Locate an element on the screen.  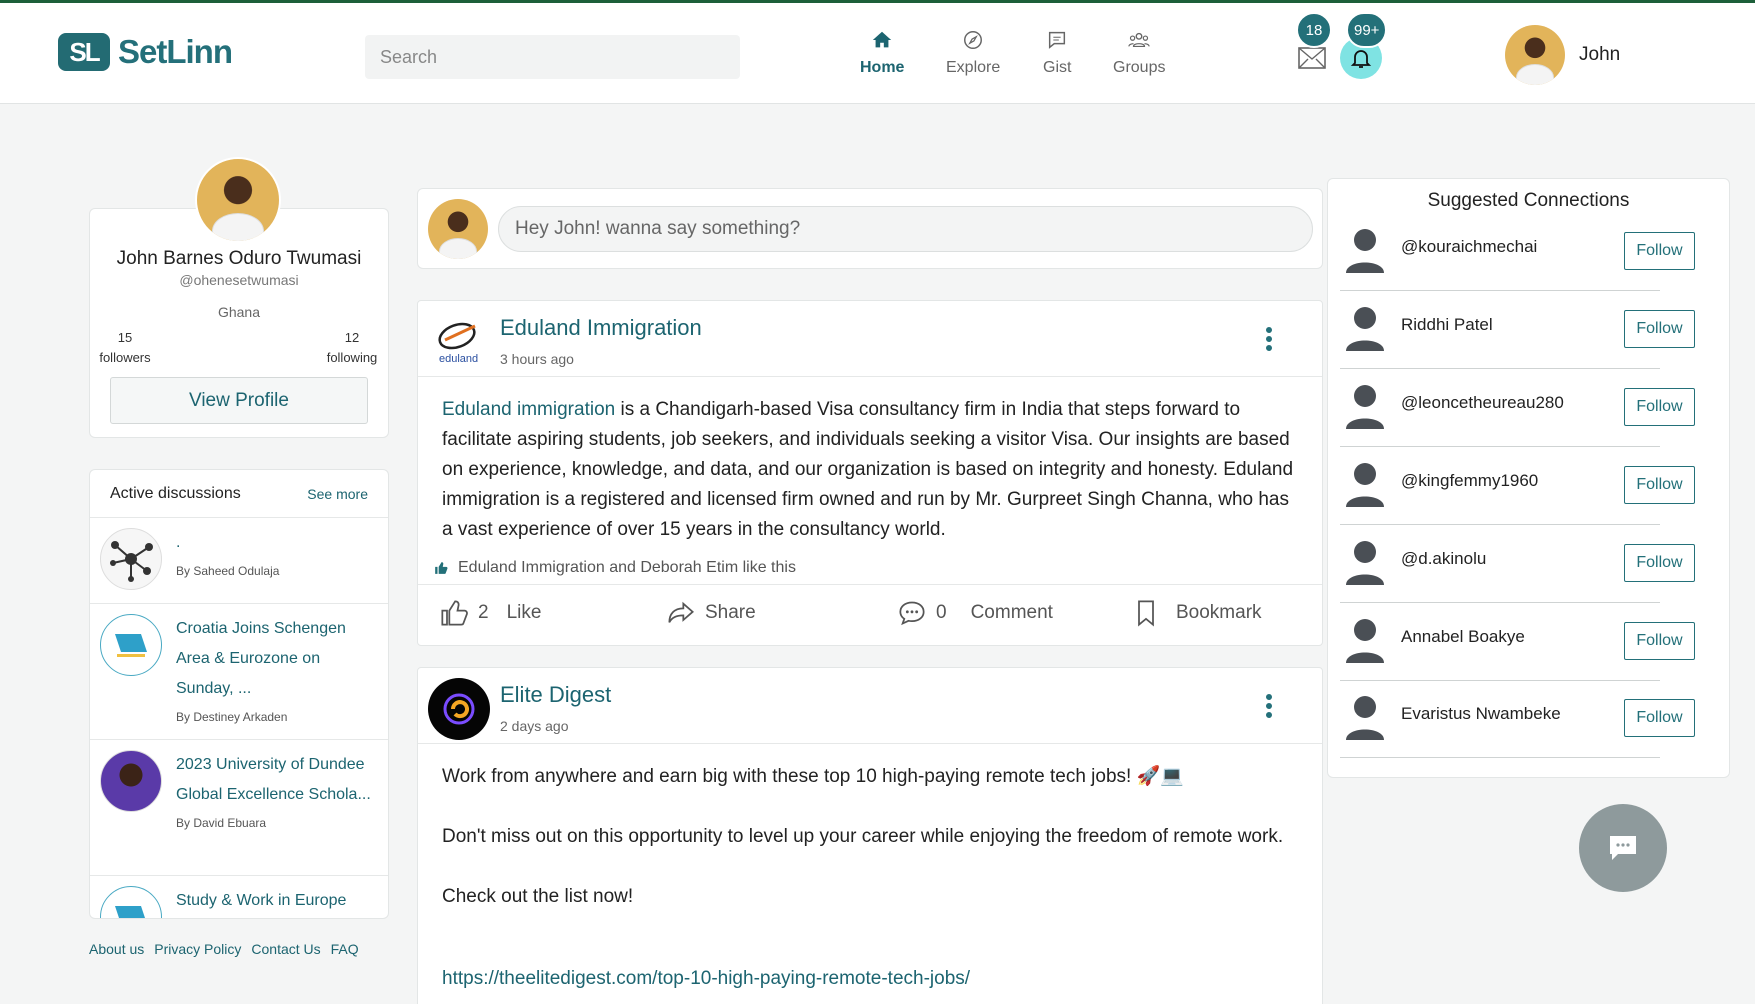
nav-home-label: Home is located at coordinates (882, 67).